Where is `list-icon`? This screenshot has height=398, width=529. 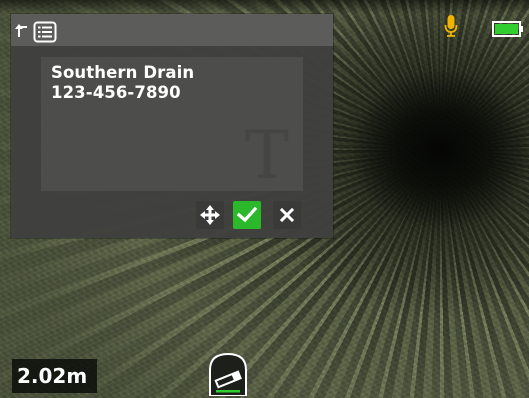 list-icon is located at coordinates (45, 32).